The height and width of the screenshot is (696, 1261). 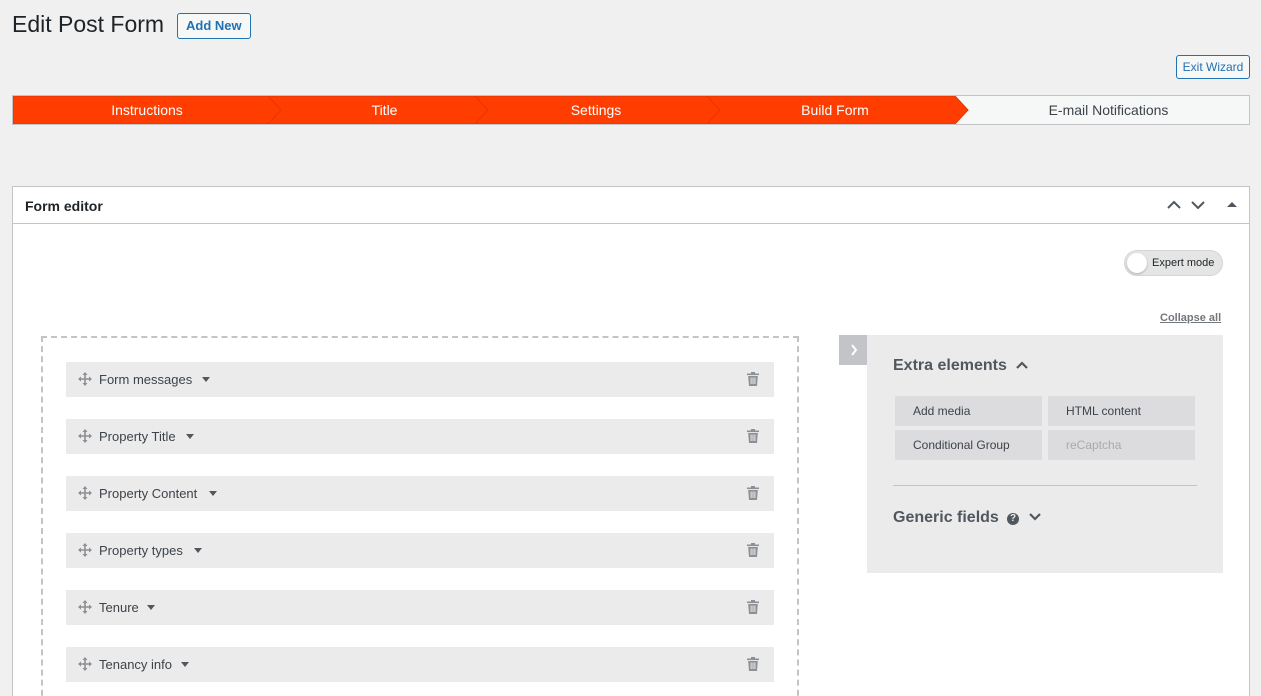 What do you see at coordinates (135, 664) in the screenshot?
I see `field-label: Tenancy info` at bounding box center [135, 664].